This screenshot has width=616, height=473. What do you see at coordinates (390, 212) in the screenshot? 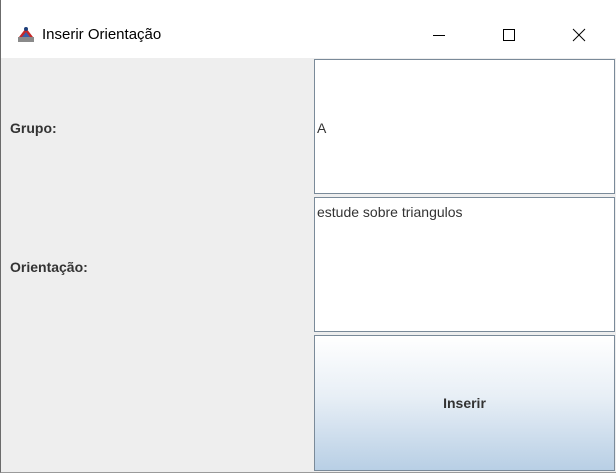
I see `orientacao-value: estude sobre triangulos` at bounding box center [390, 212].